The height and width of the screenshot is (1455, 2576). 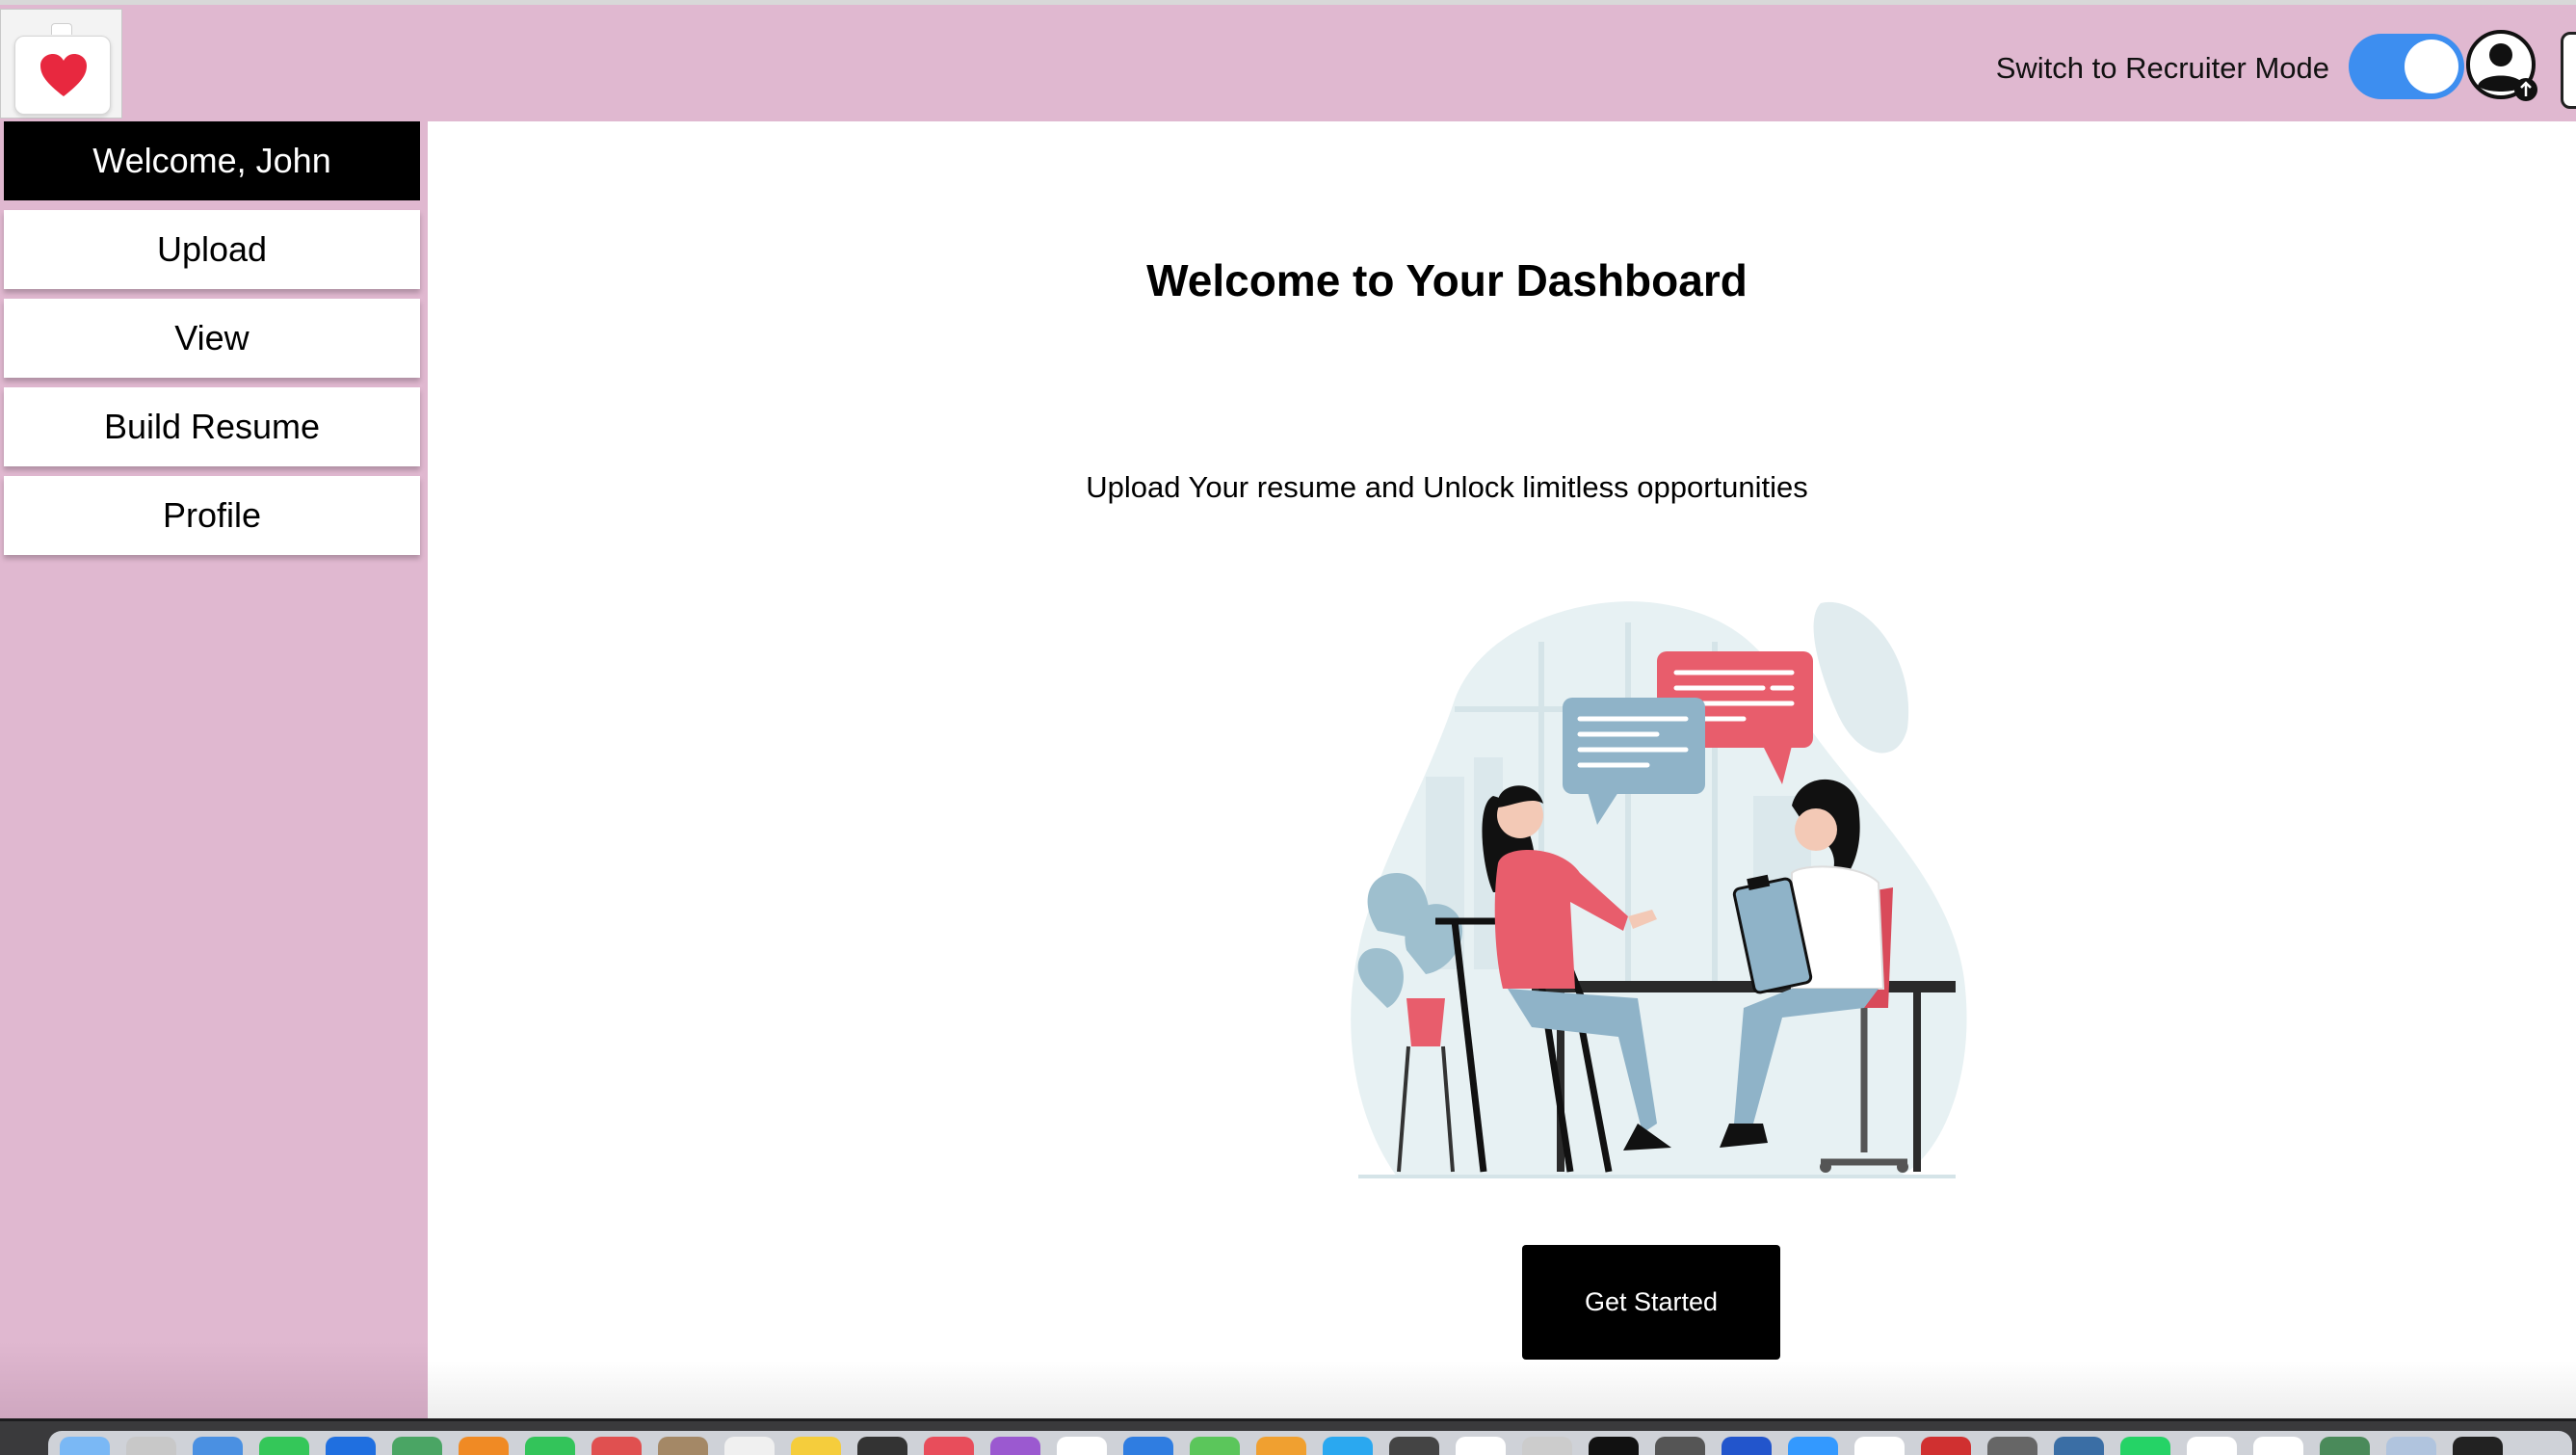 I want to click on heart-icon, so click(x=63, y=75).